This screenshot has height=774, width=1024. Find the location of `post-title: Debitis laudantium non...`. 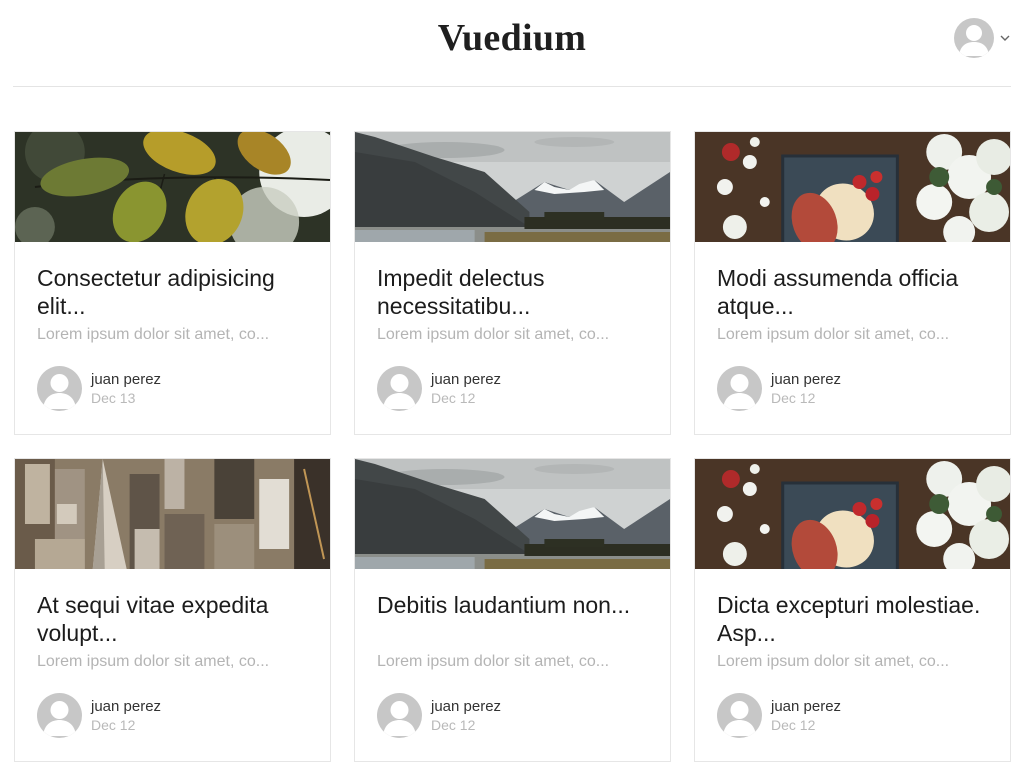

post-title: Debitis laudantium non... is located at coordinates (512, 619).